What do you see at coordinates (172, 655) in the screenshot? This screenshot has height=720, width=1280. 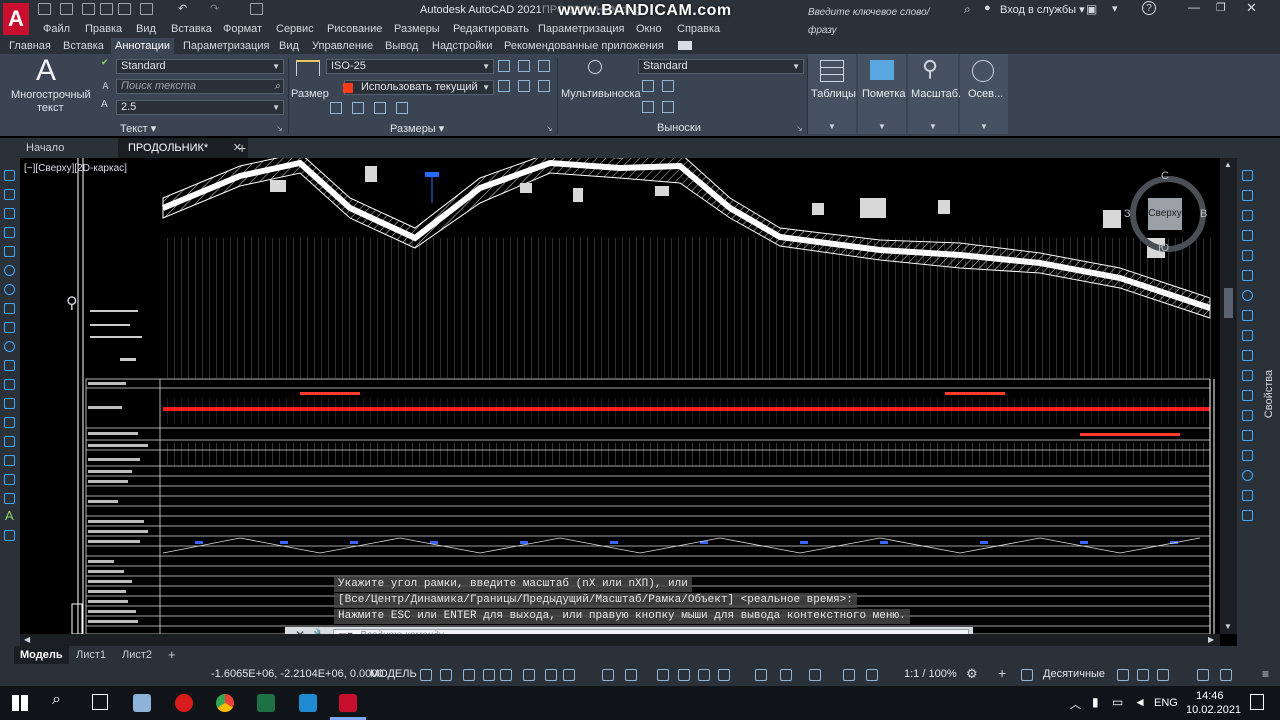 I see `add-layout-button: +` at bounding box center [172, 655].